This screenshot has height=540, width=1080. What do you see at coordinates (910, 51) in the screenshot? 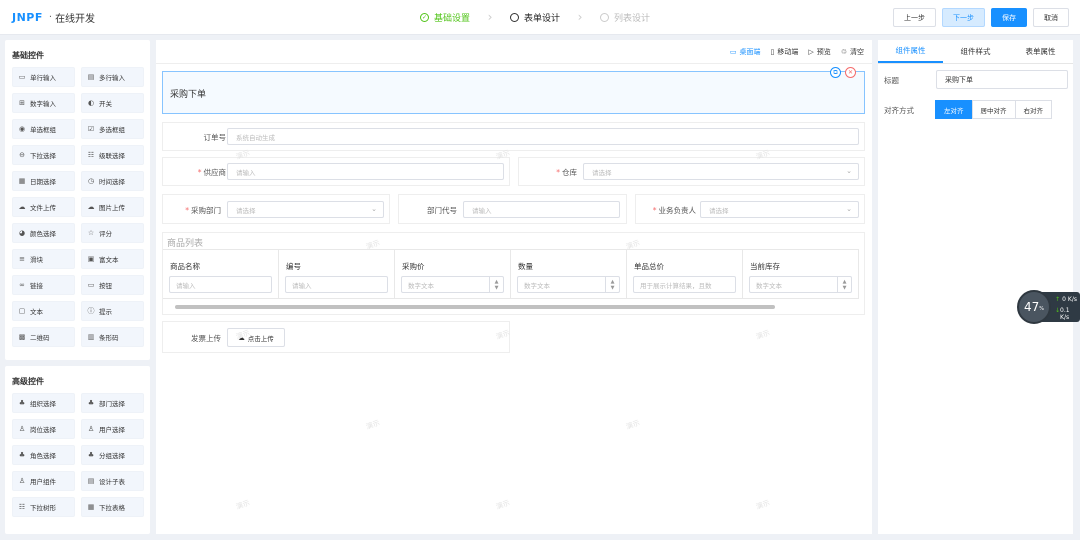
I see `tab-component-props: 组件属性` at bounding box center [910, 51].